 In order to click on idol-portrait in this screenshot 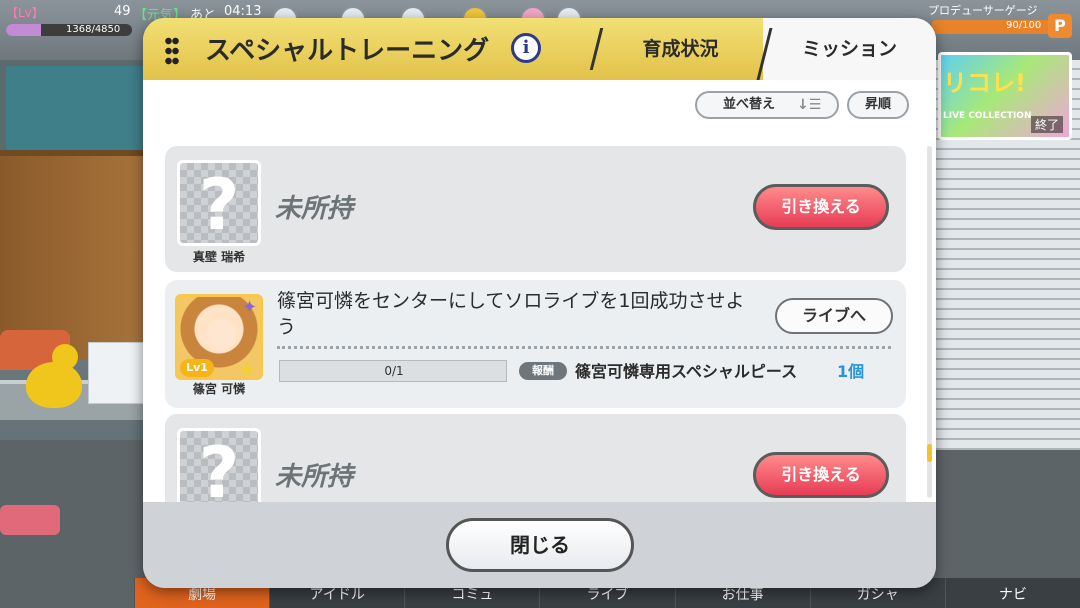, I will do `click(221, 335)`.